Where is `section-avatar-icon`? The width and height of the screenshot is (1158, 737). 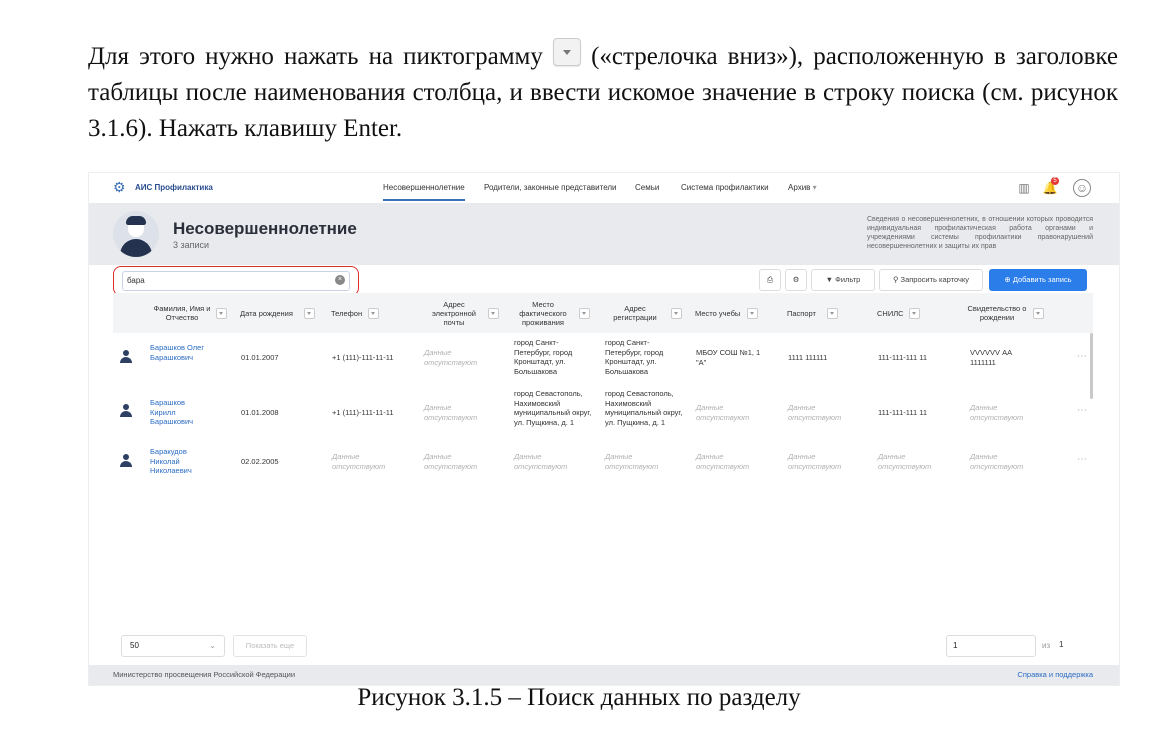 section-avatar-icon is located at coordinates (136, 234).